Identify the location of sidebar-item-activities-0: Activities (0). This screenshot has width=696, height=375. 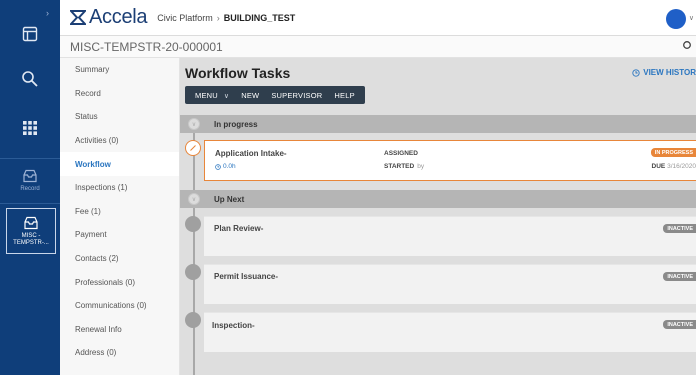
(119, 141).